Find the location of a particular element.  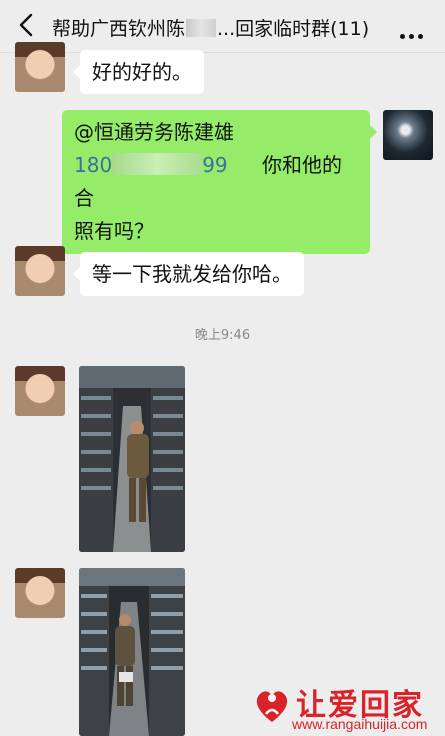

chevron-left-icon is located at coordinates (27, 25).